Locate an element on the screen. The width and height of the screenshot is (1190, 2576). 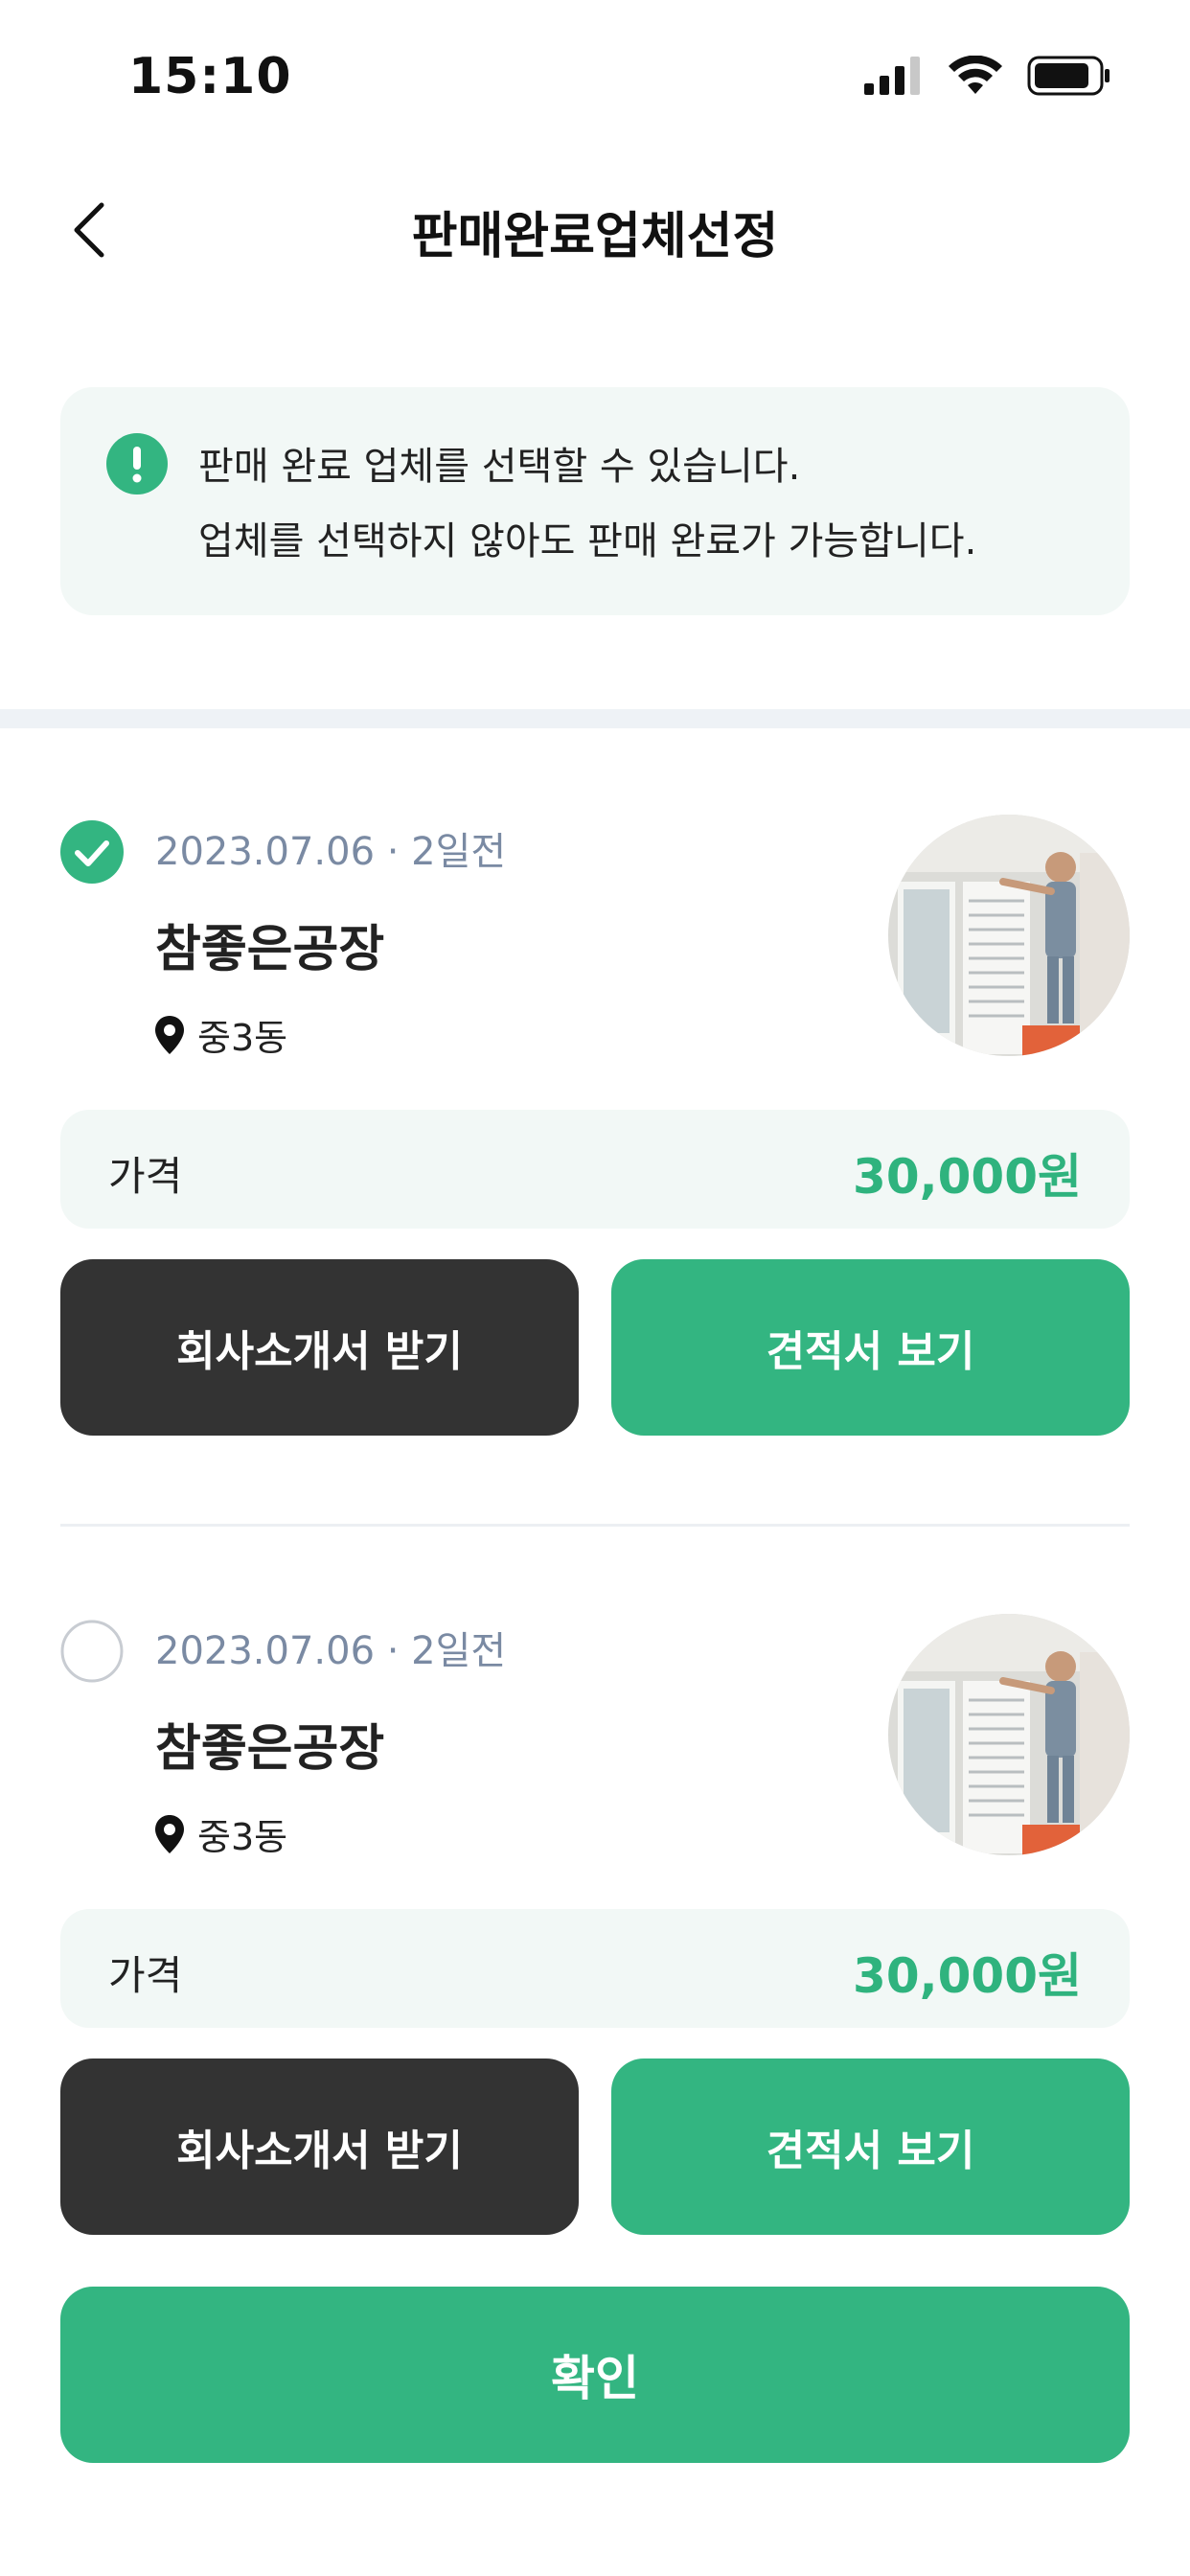
section-divider is located at coordinates (595, 718).